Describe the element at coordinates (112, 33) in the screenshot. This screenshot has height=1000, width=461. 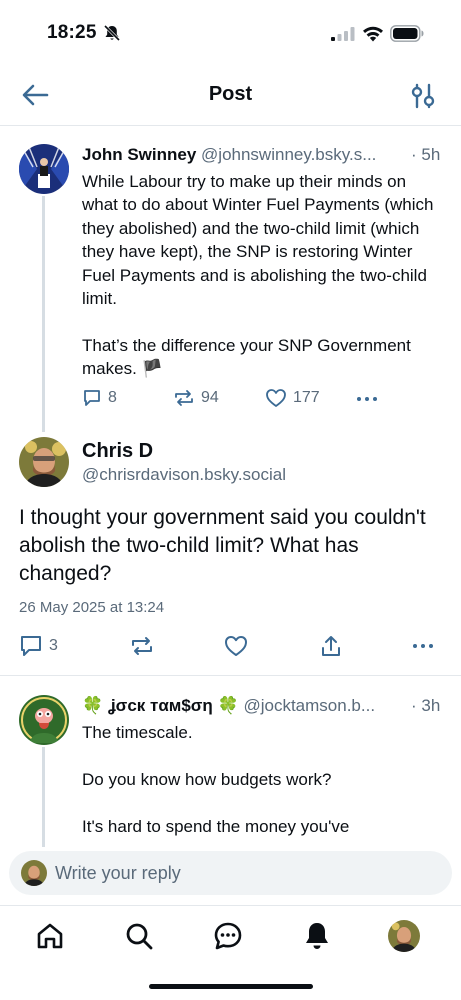
I see `bell-off-icon` at that location.